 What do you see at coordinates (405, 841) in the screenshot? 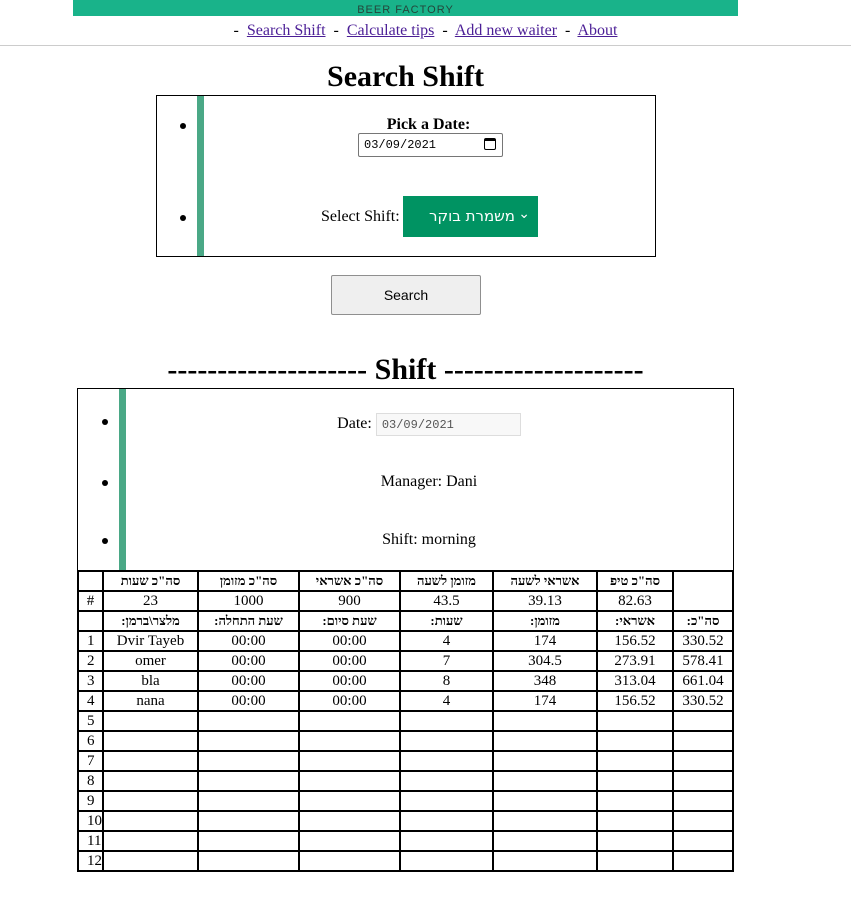
I see `table-row: 11` at bounding box center [405, 841].